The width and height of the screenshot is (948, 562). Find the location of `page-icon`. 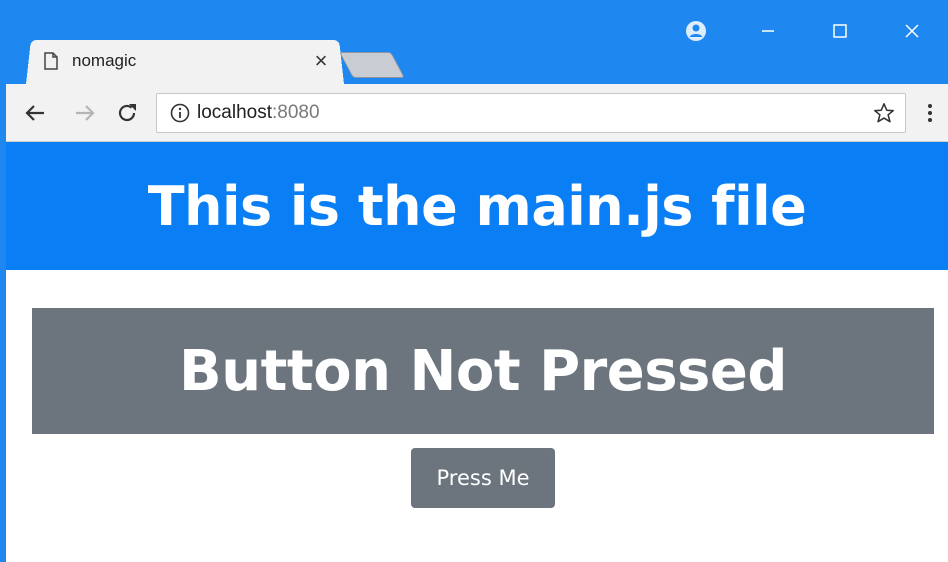

page-icon is located at coordinates (51, 61).